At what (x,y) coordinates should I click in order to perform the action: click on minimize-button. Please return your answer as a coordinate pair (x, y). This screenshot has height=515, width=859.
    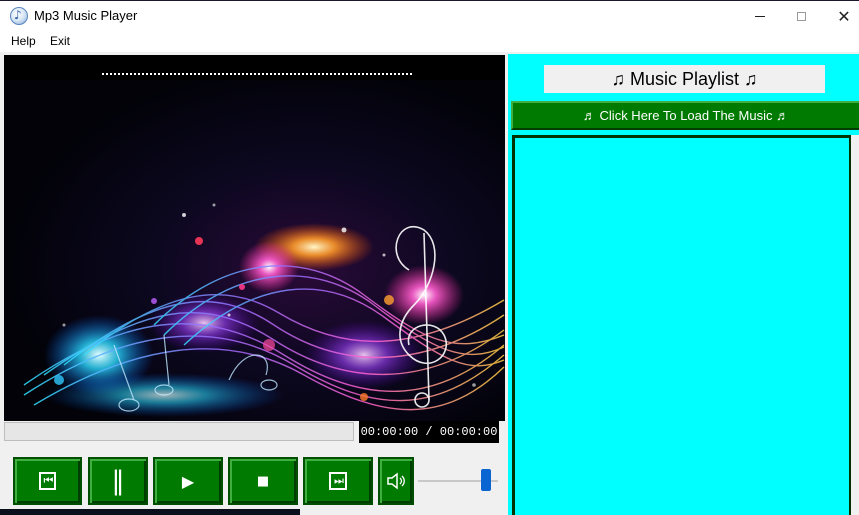
    Looking at the image, I should click on (760, 16).